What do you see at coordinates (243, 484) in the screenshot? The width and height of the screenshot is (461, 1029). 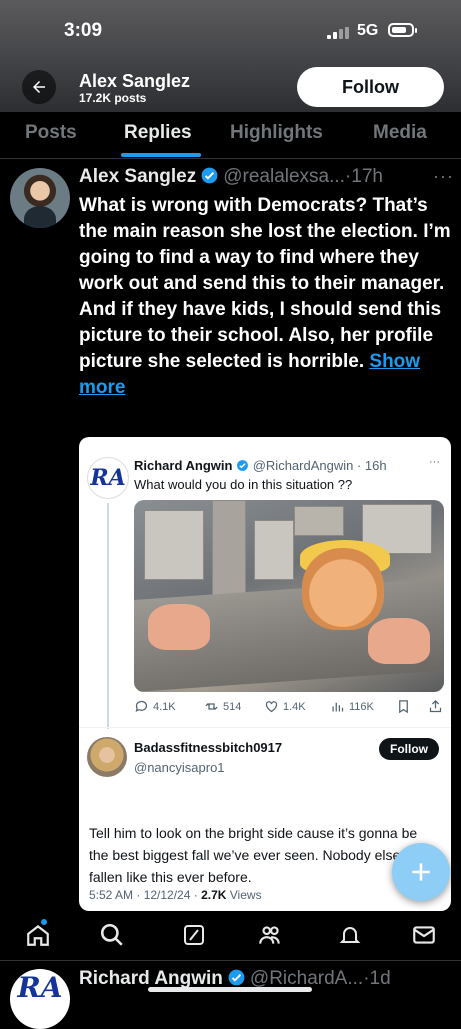 I see `embedded-text: What would you do in this situation ??` at bounding box center [243, 484].